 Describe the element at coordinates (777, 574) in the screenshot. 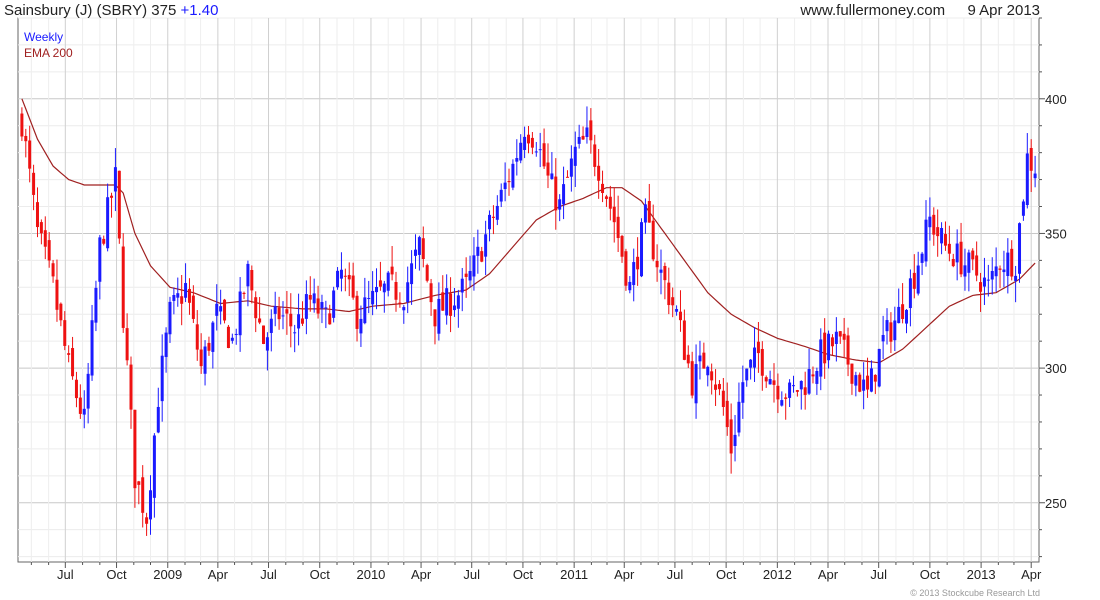

I see `x-tick-label: 2012` at that location.